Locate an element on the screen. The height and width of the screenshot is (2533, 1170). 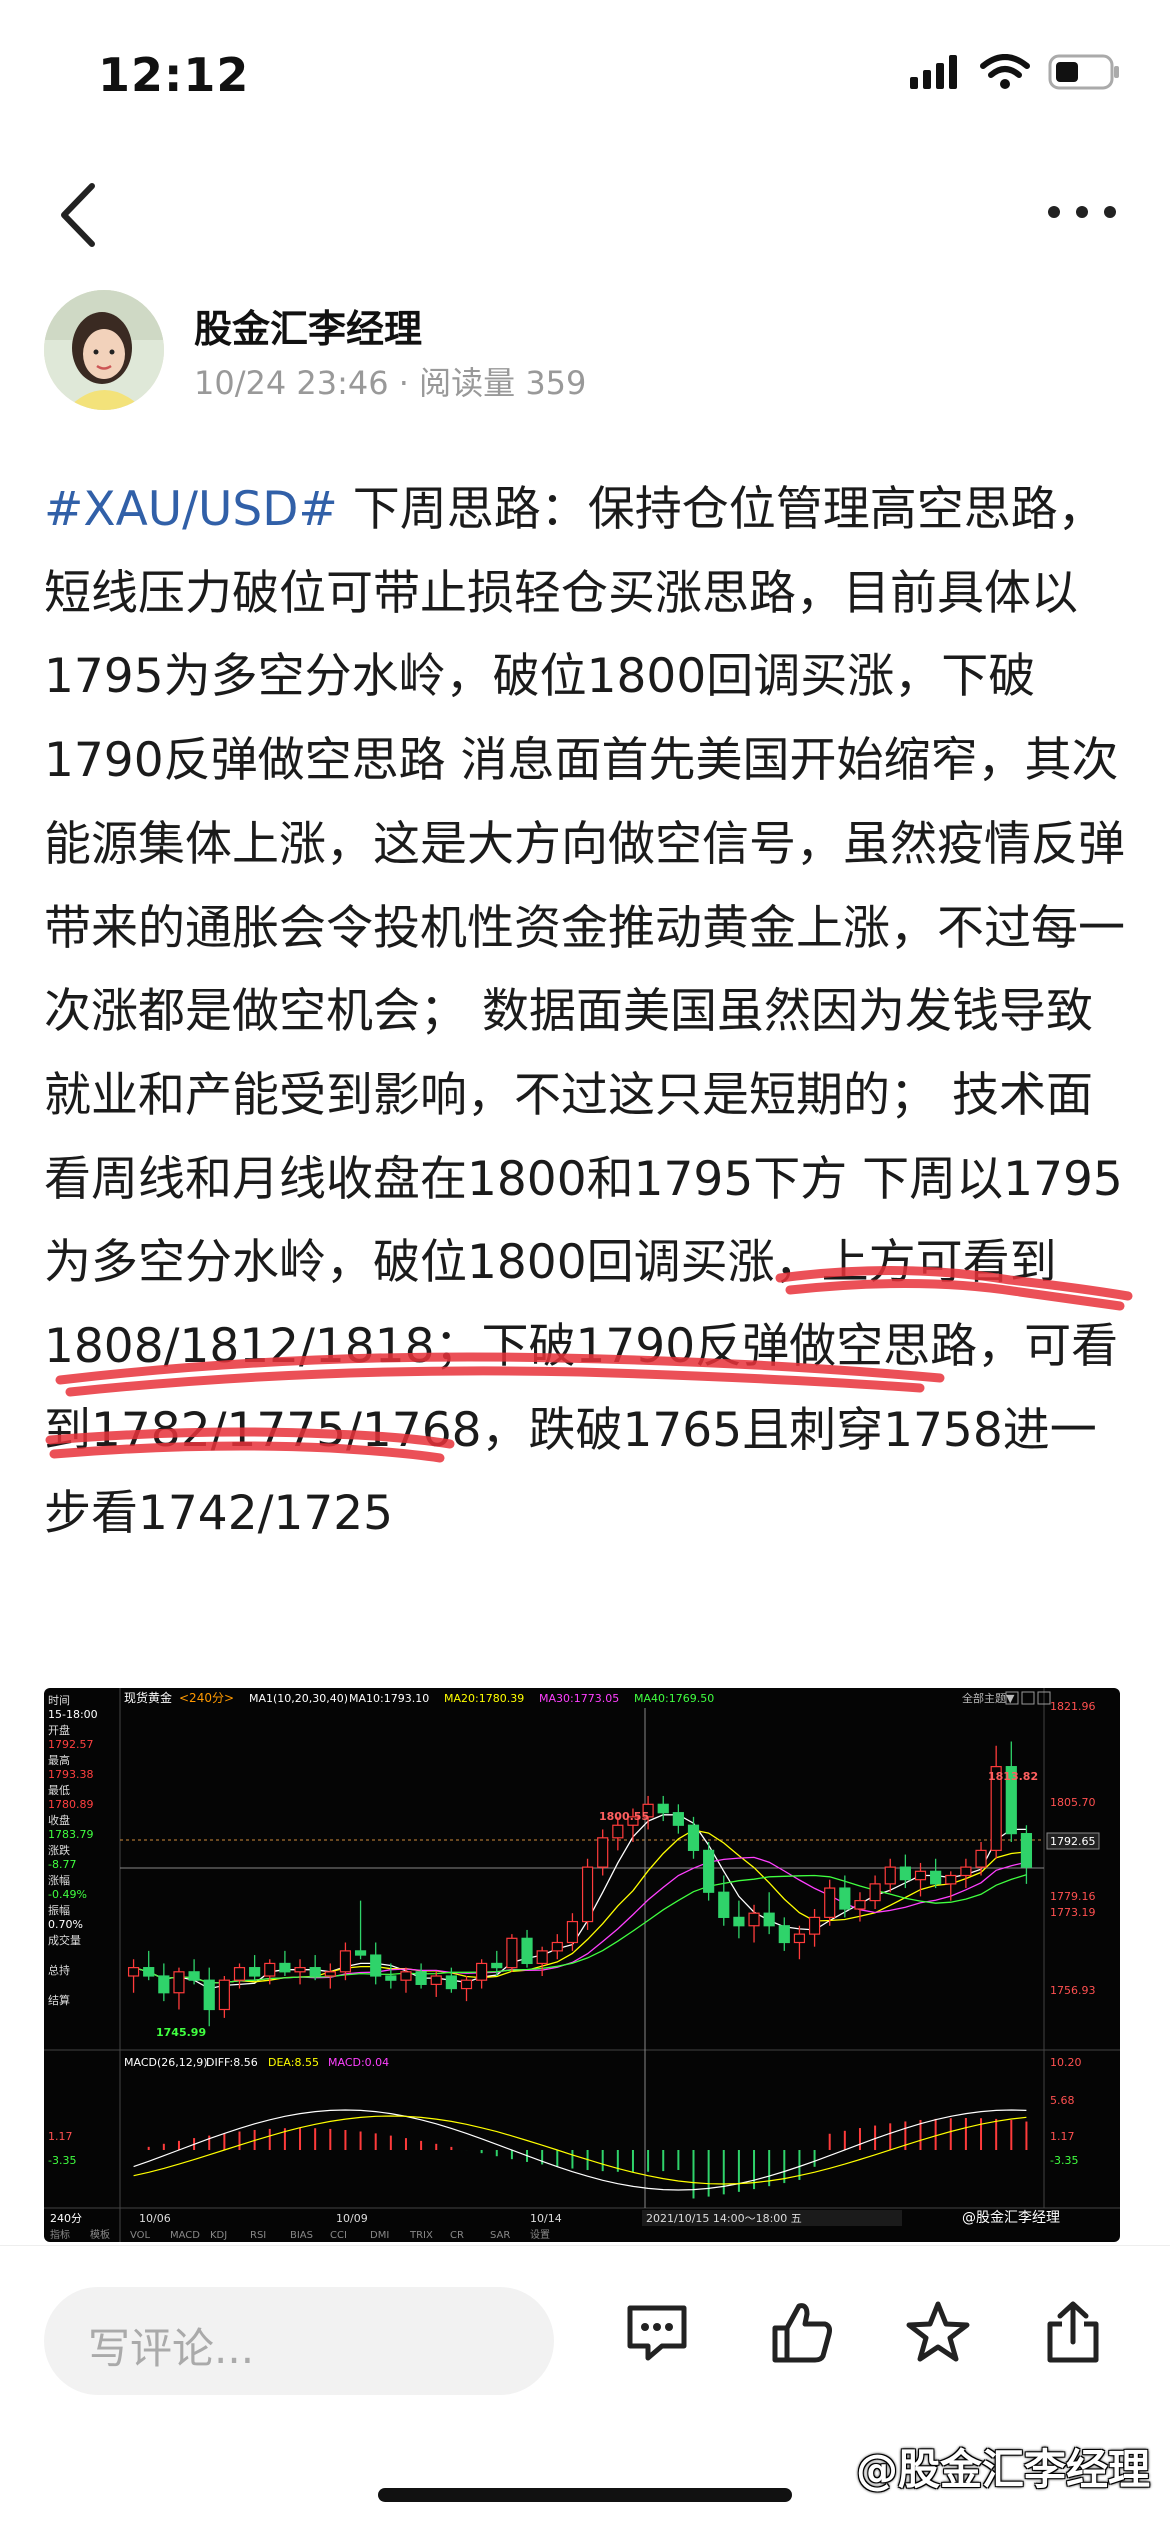
panel-label: 振幅 is located at coordinates (59, 1910).